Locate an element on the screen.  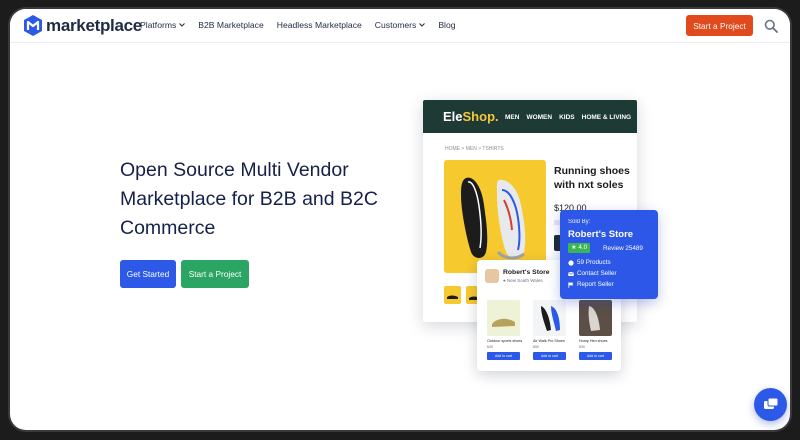
store-location: ● New South Wales is located at coordinates (523, 280).